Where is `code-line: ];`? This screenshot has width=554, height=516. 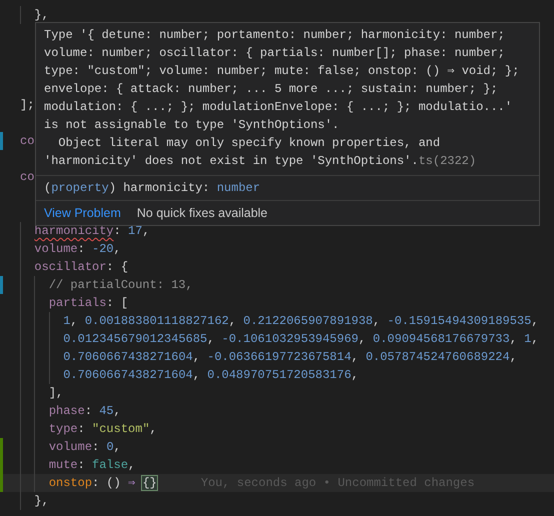 code-line: ]; is located at coordinates (27, 105).